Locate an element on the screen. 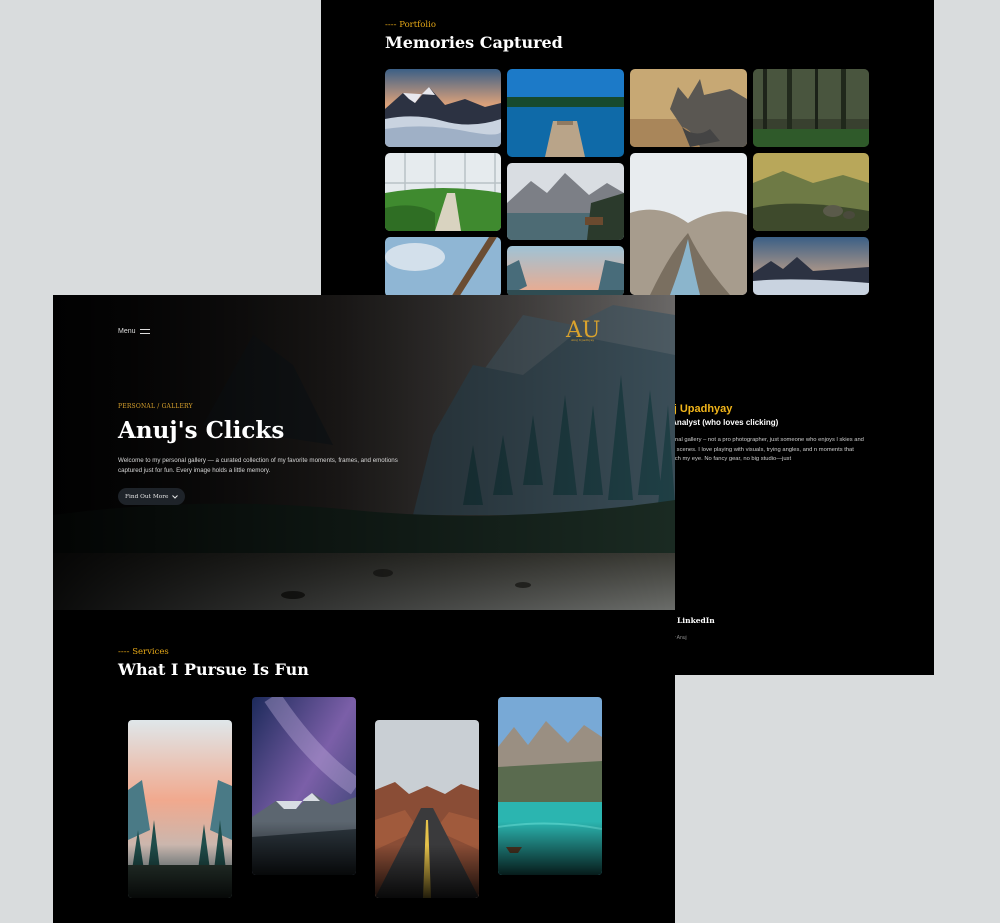  services-title: What I Pursue Is Fun is located at coordinates (213, 669).